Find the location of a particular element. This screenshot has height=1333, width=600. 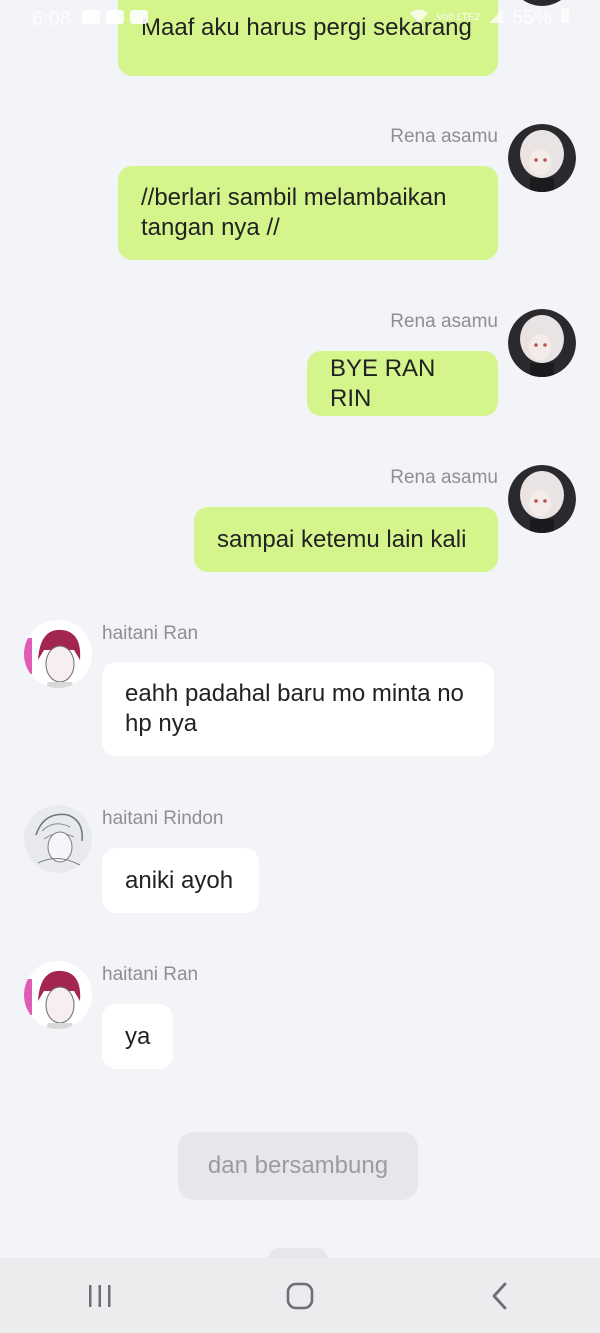

gallery-notification-icon is located at coordinates (91, 17).